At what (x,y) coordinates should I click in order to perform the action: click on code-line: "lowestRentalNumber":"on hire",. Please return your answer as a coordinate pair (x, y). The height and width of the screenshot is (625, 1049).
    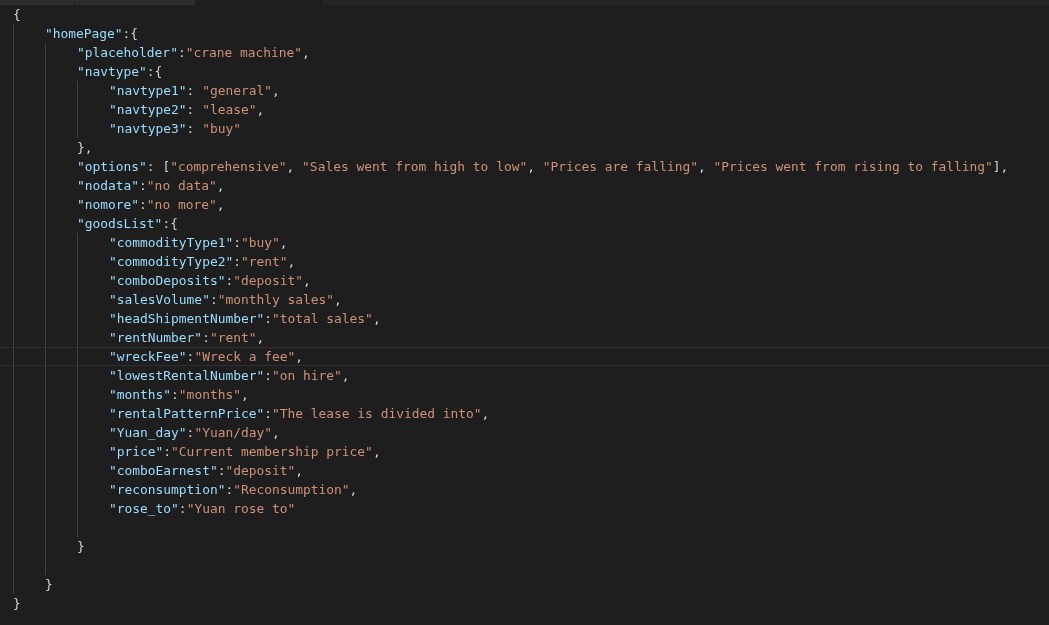
    Looking at the image, I should click on (229, 375).